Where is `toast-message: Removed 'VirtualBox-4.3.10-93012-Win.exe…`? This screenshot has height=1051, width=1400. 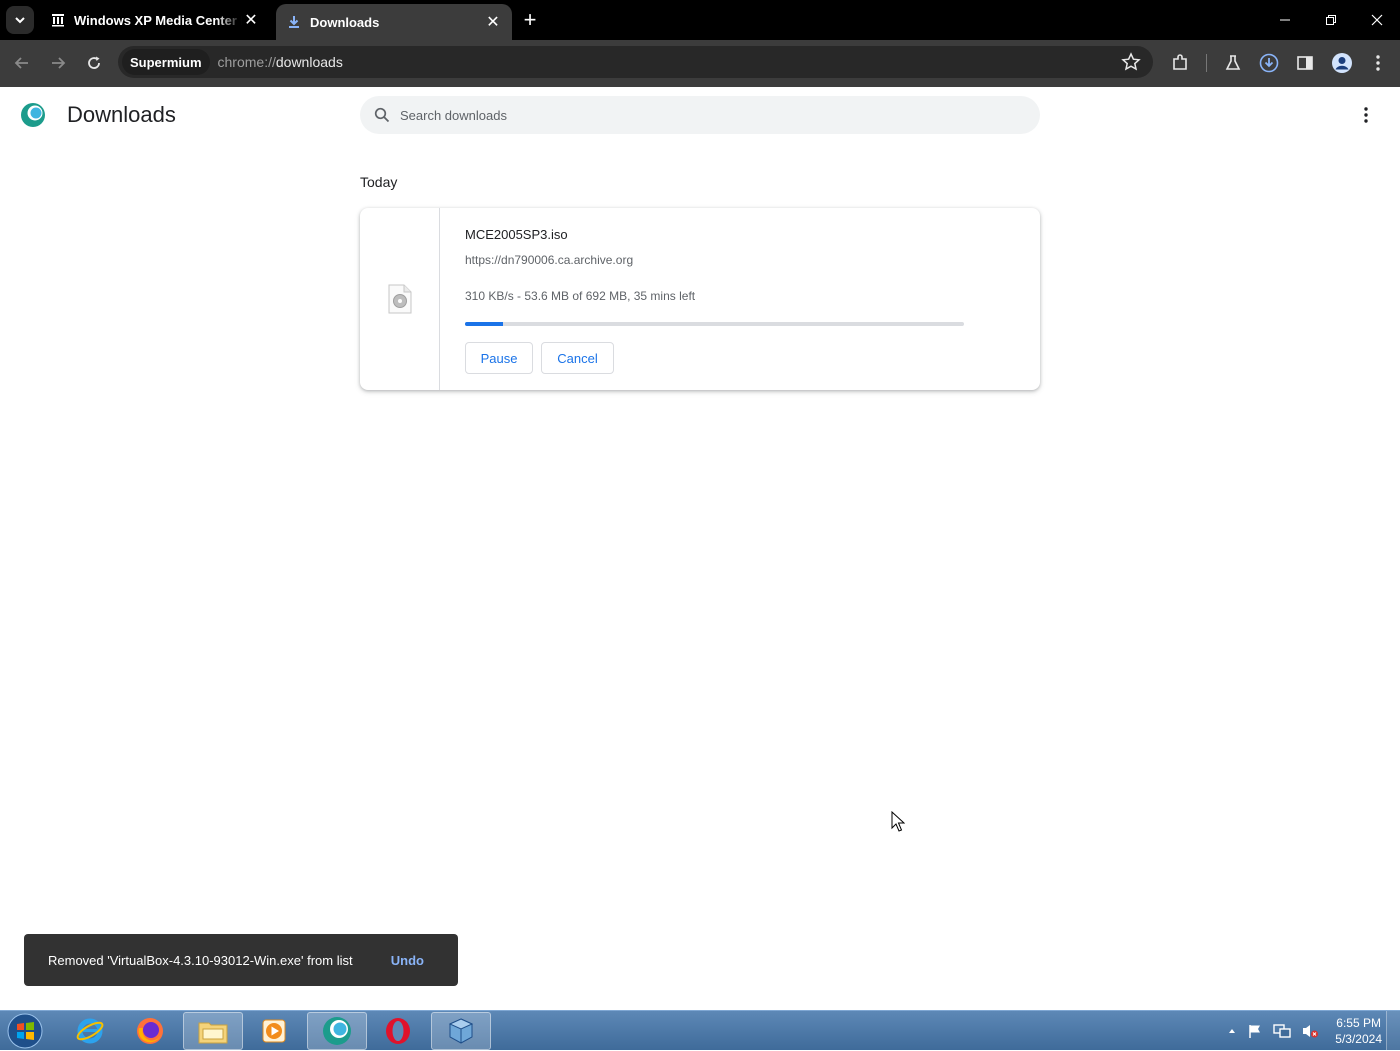
toast-message: Removed 'VirtualBox-4.3.10-93012-Win.exe… is located at coordinates (200, 960).